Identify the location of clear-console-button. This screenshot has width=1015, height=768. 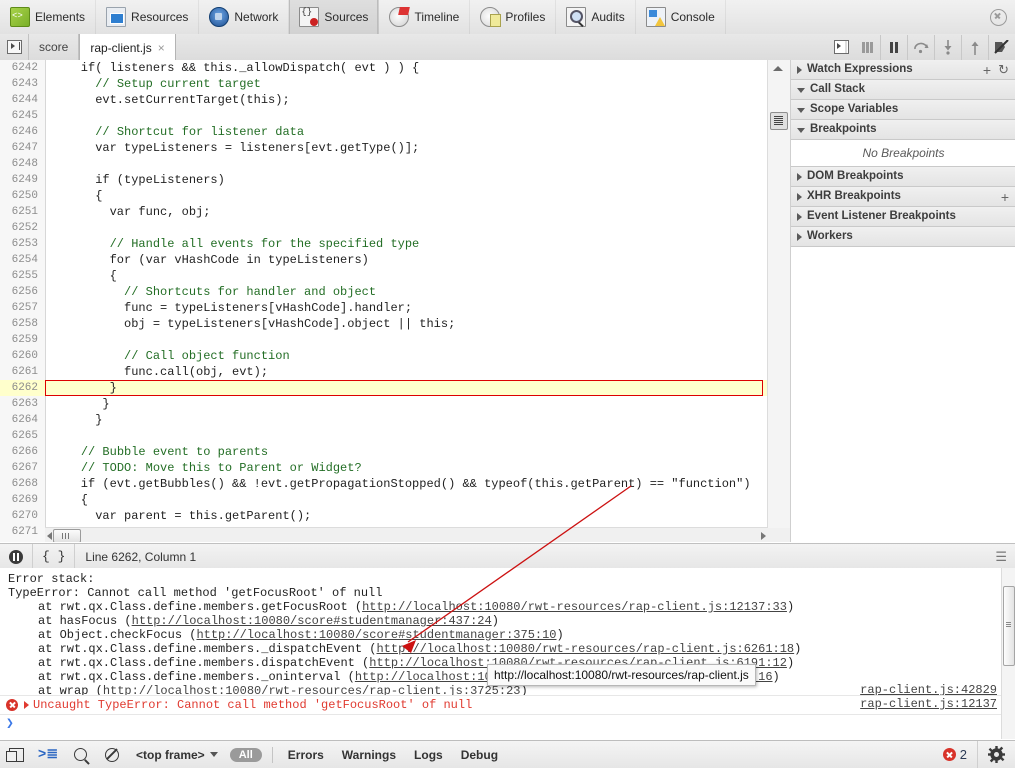
(112, 754).